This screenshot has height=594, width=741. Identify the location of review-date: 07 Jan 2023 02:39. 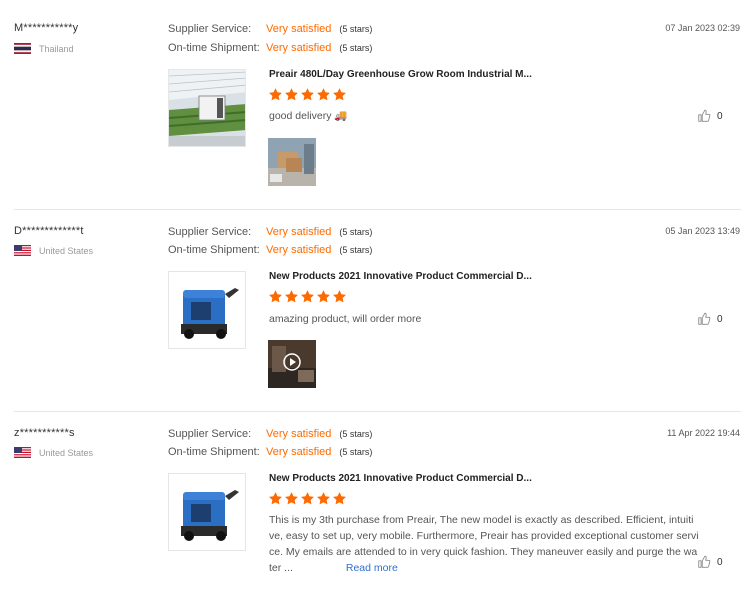
(702, 28).